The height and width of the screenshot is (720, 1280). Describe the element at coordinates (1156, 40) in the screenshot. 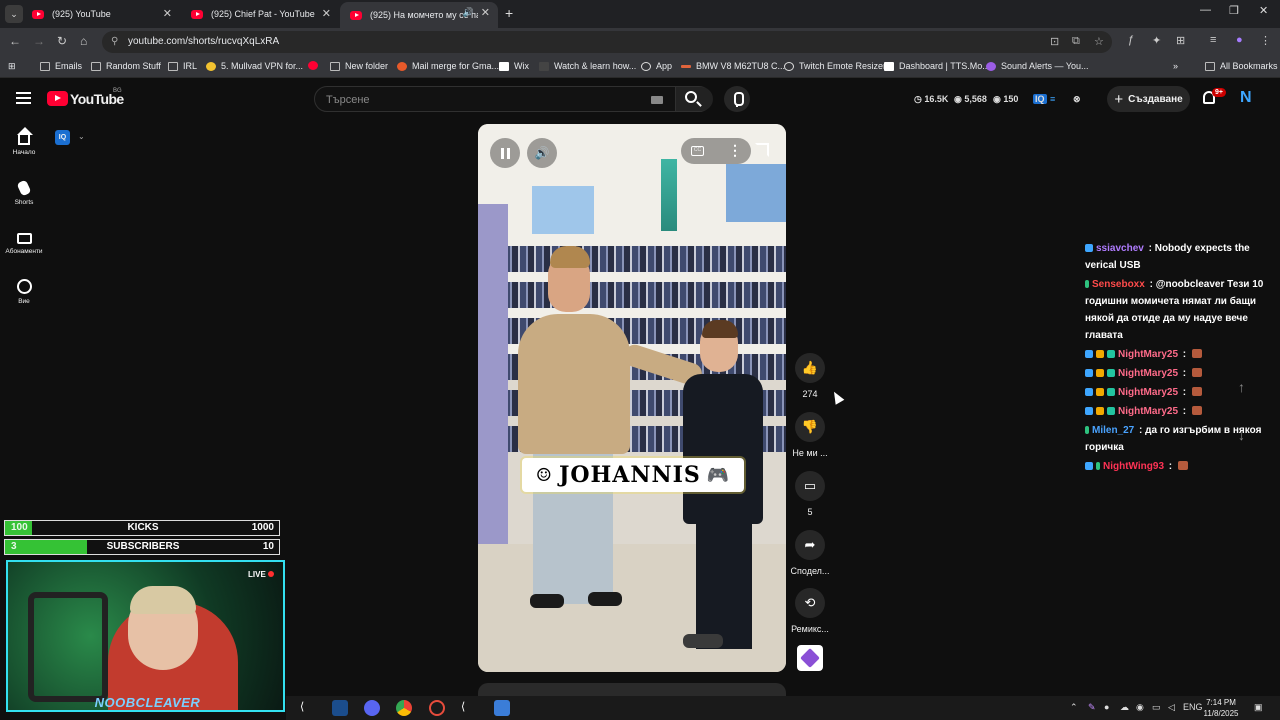

I see `extension-icon: ✦` at that location.